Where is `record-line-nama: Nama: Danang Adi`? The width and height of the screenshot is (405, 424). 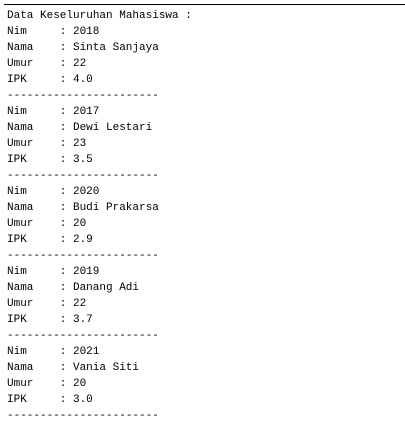 record-line-nama: Nama: Danang Adi is located at coordinates (99, 288).